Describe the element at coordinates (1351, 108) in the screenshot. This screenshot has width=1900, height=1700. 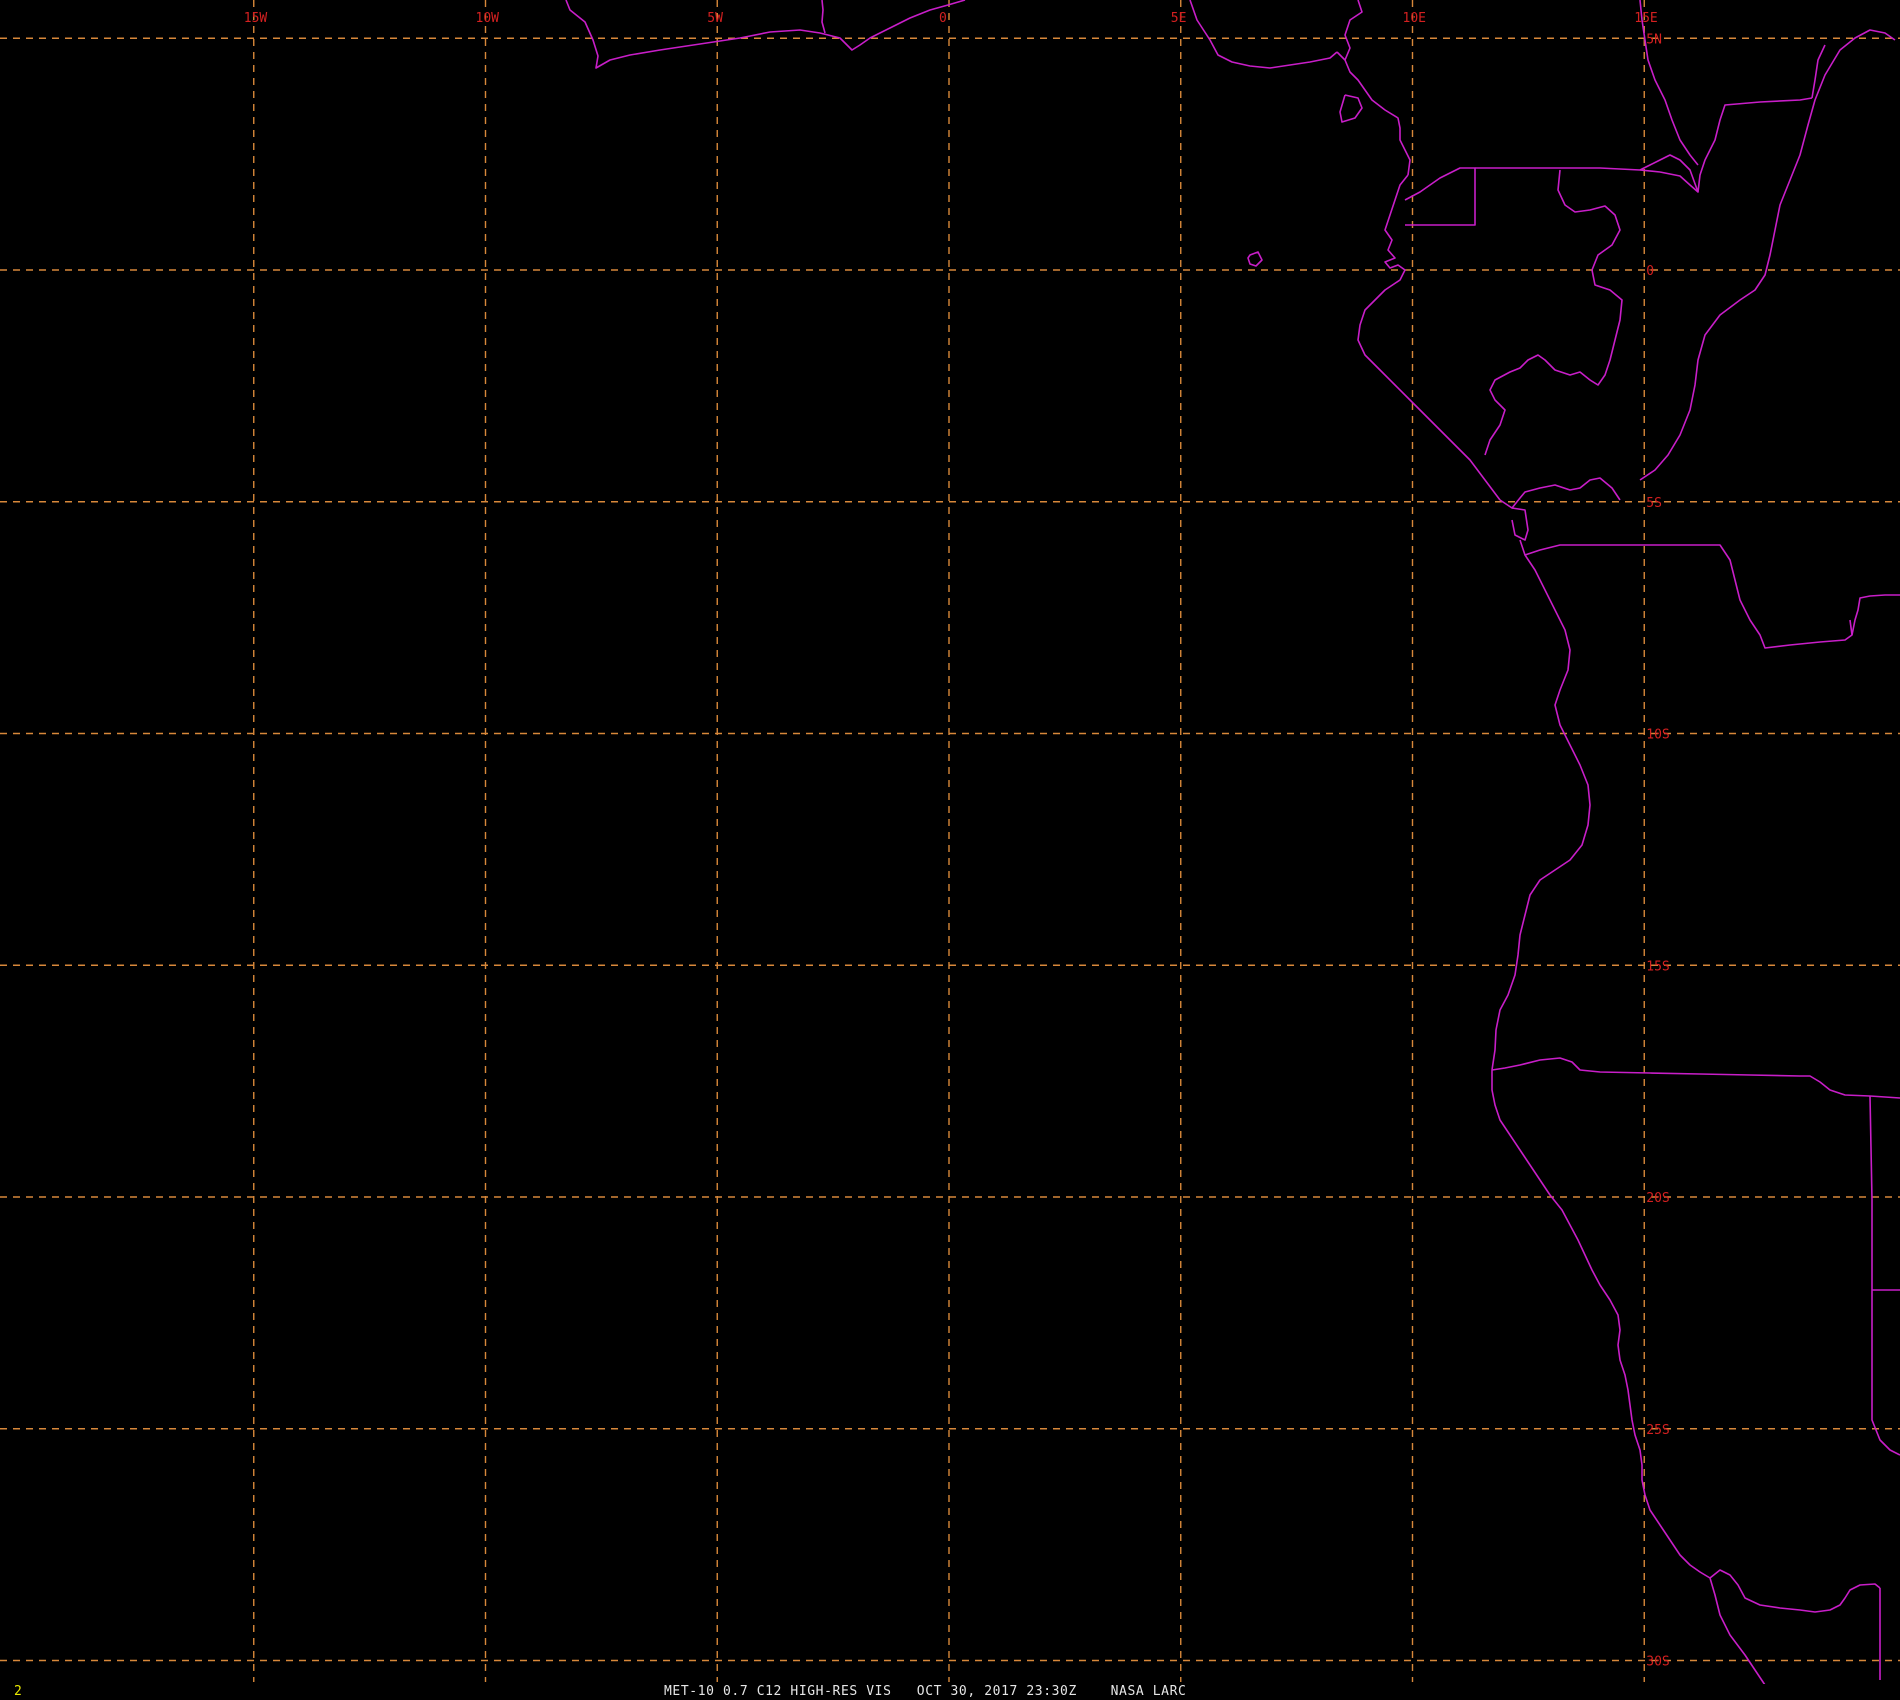
I see `bioko-island` at that location.